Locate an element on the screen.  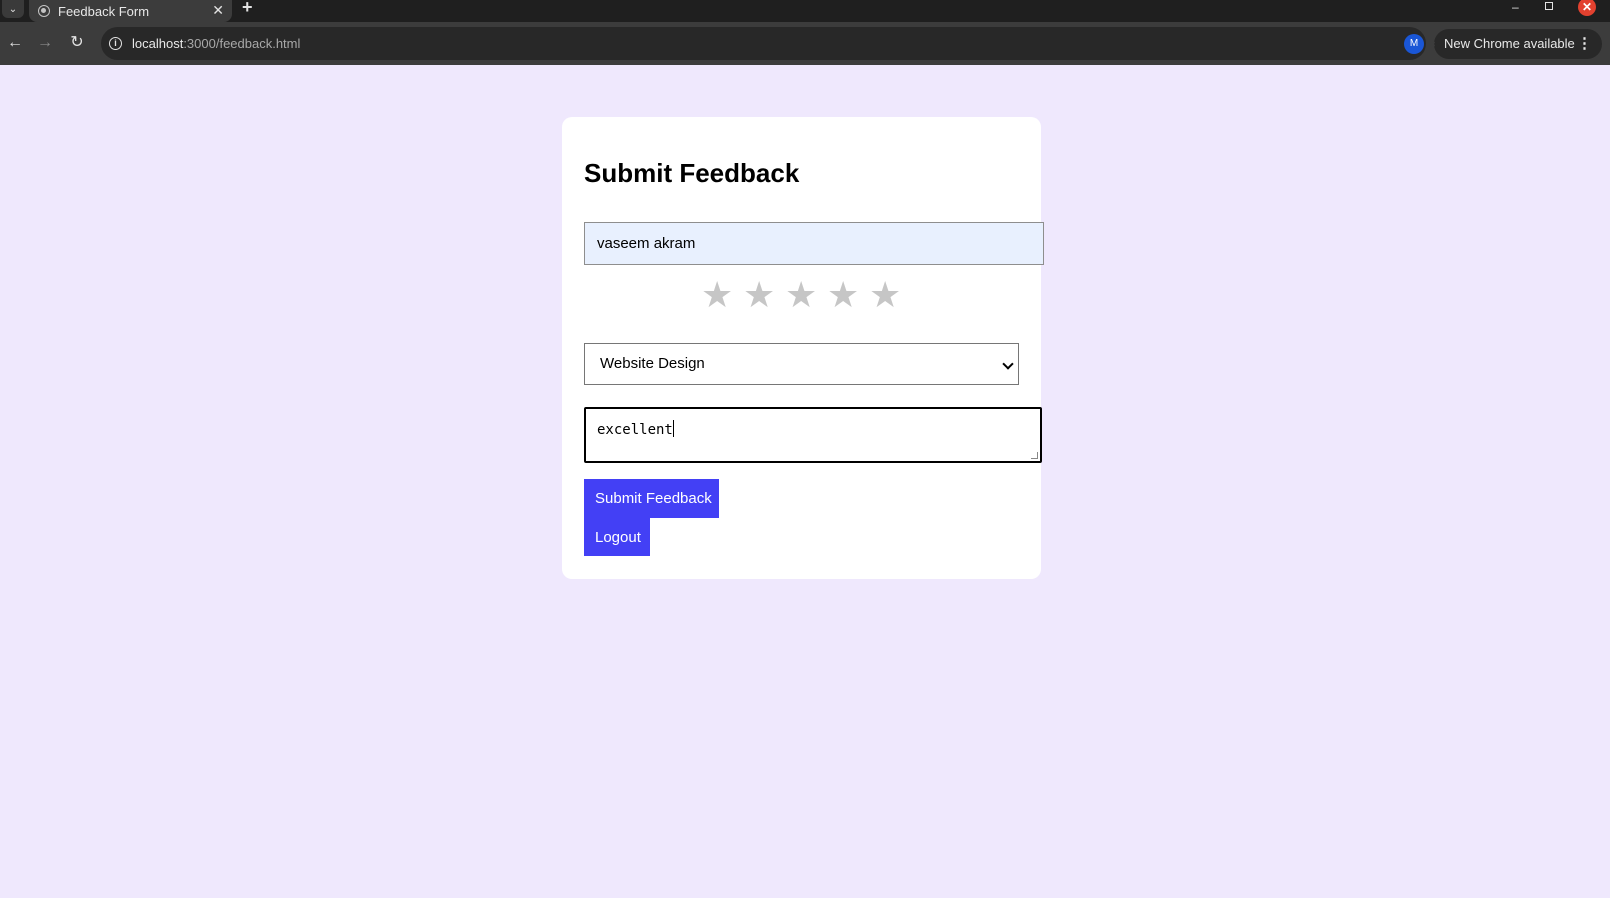
url-path: :3000/feedback.html is located at coordinates (242, 43).